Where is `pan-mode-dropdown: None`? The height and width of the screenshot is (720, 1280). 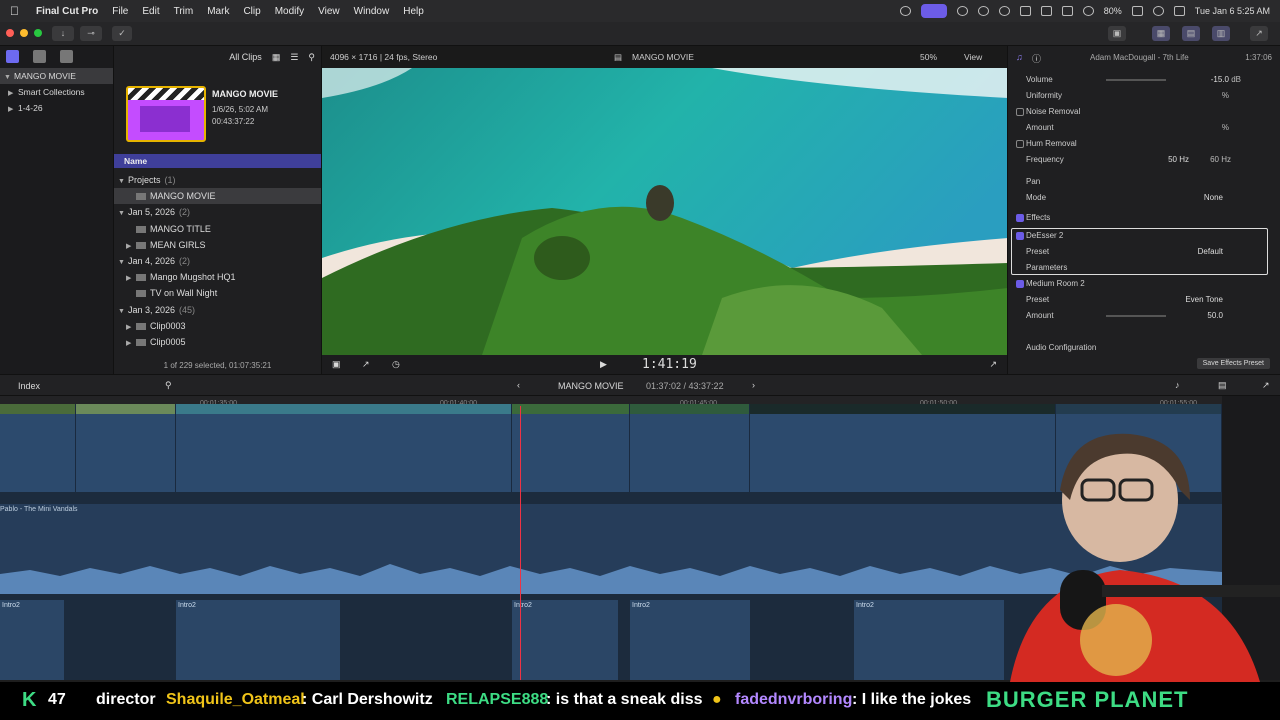
pan-mode-dropdown: None is located at coordinates (1213, 198).